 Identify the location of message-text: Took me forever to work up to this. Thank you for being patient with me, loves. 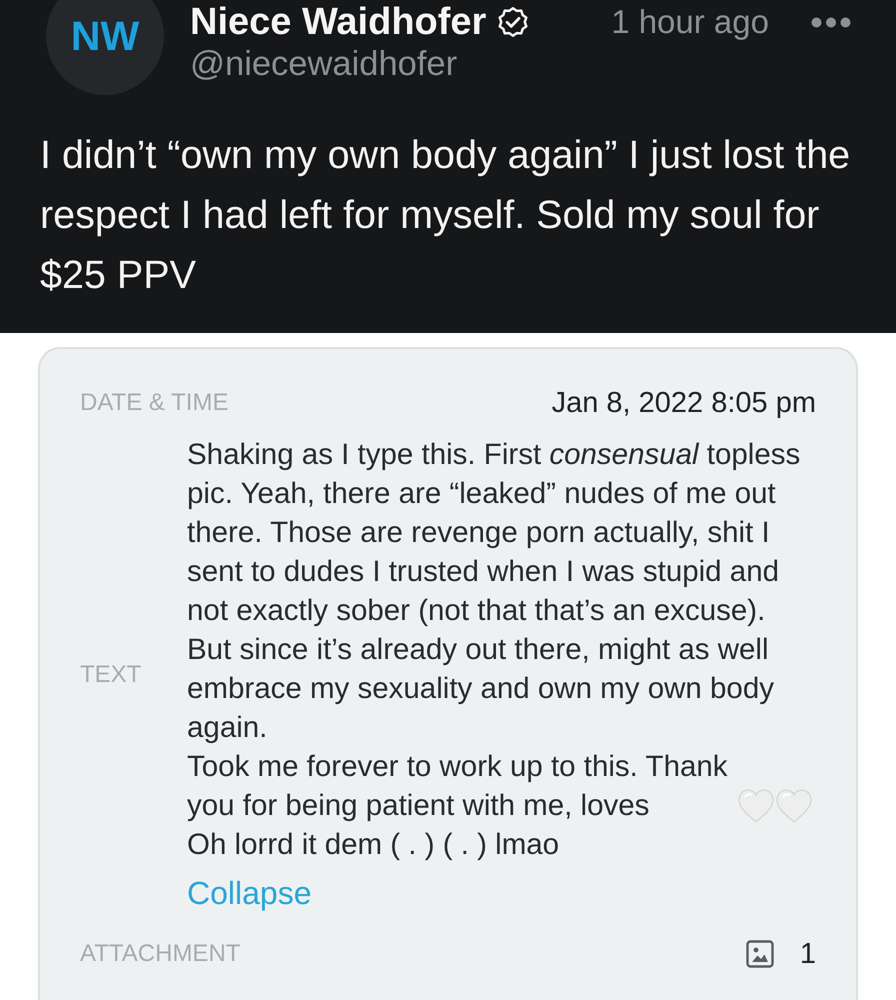
(458, 786).